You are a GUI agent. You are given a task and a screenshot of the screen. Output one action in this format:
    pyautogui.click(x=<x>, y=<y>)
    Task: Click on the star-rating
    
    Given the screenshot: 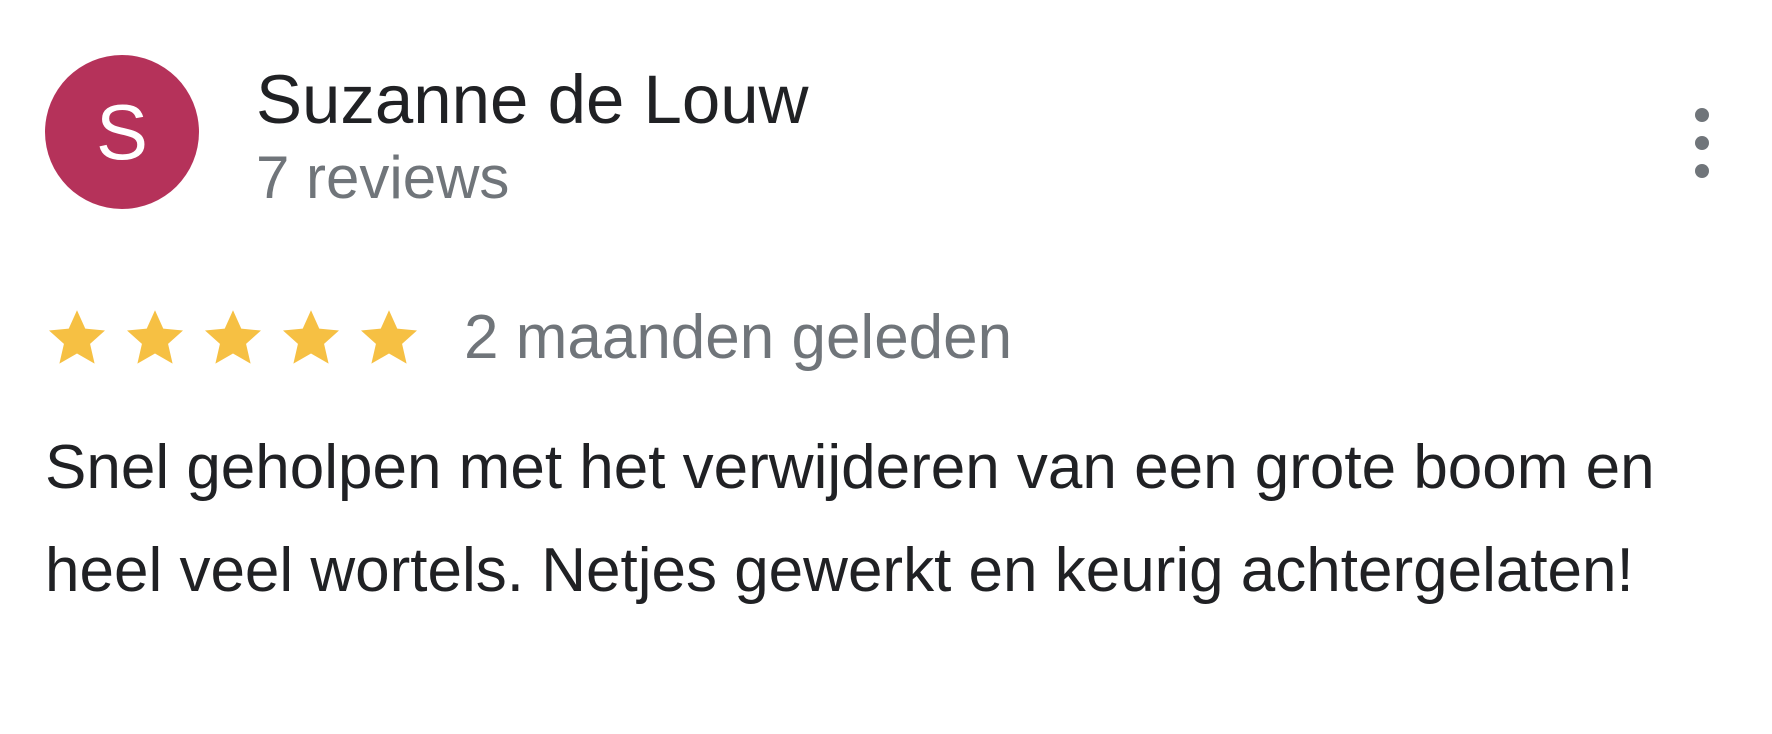 What is the action you would take?
    pyautogui.click(x=233, y=338)
    